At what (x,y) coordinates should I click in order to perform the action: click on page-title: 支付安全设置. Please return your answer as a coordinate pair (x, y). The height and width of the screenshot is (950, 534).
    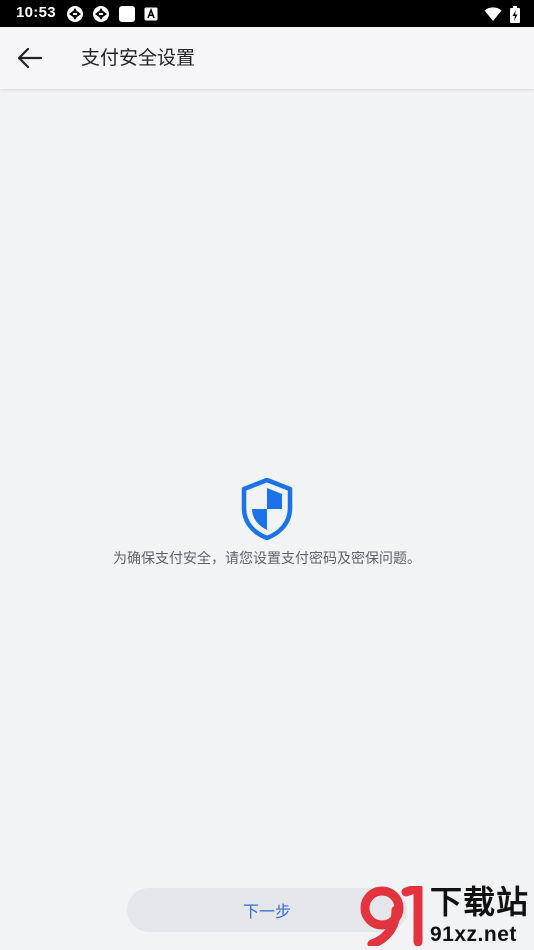
    Looking at the image, I should click on (138, 58).